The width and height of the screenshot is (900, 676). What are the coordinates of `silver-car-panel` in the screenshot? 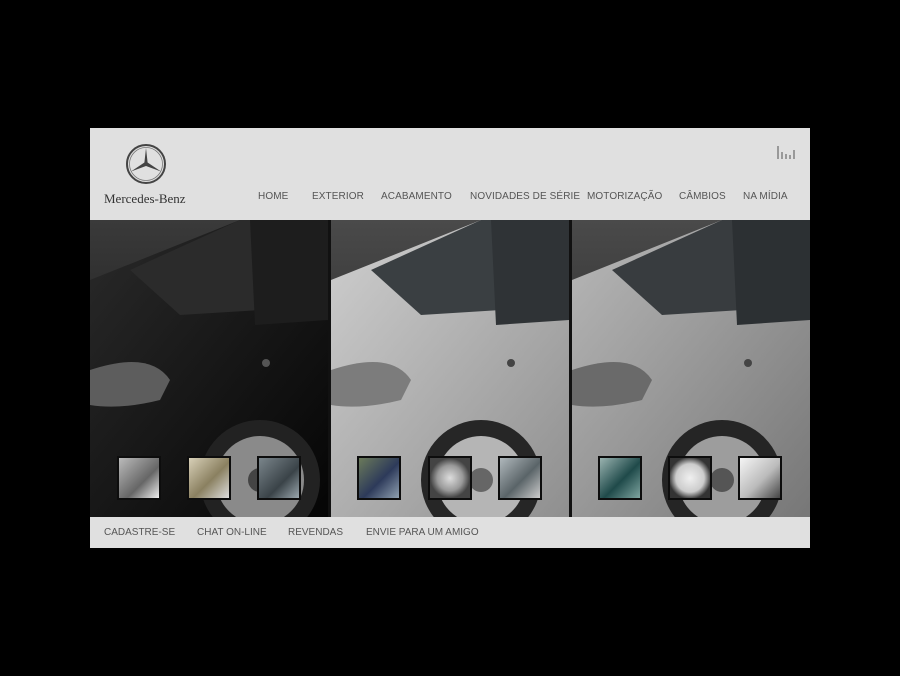 It's located at (450, 368).